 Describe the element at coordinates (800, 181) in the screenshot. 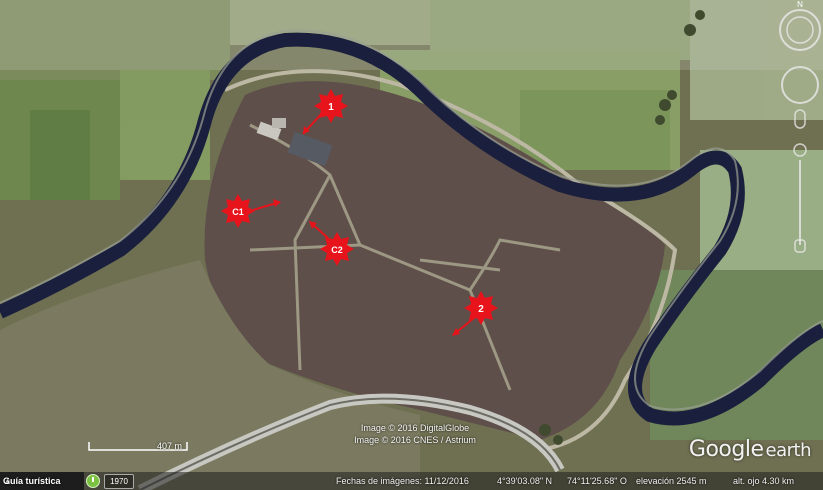

I see `zoom-slider` at that location.